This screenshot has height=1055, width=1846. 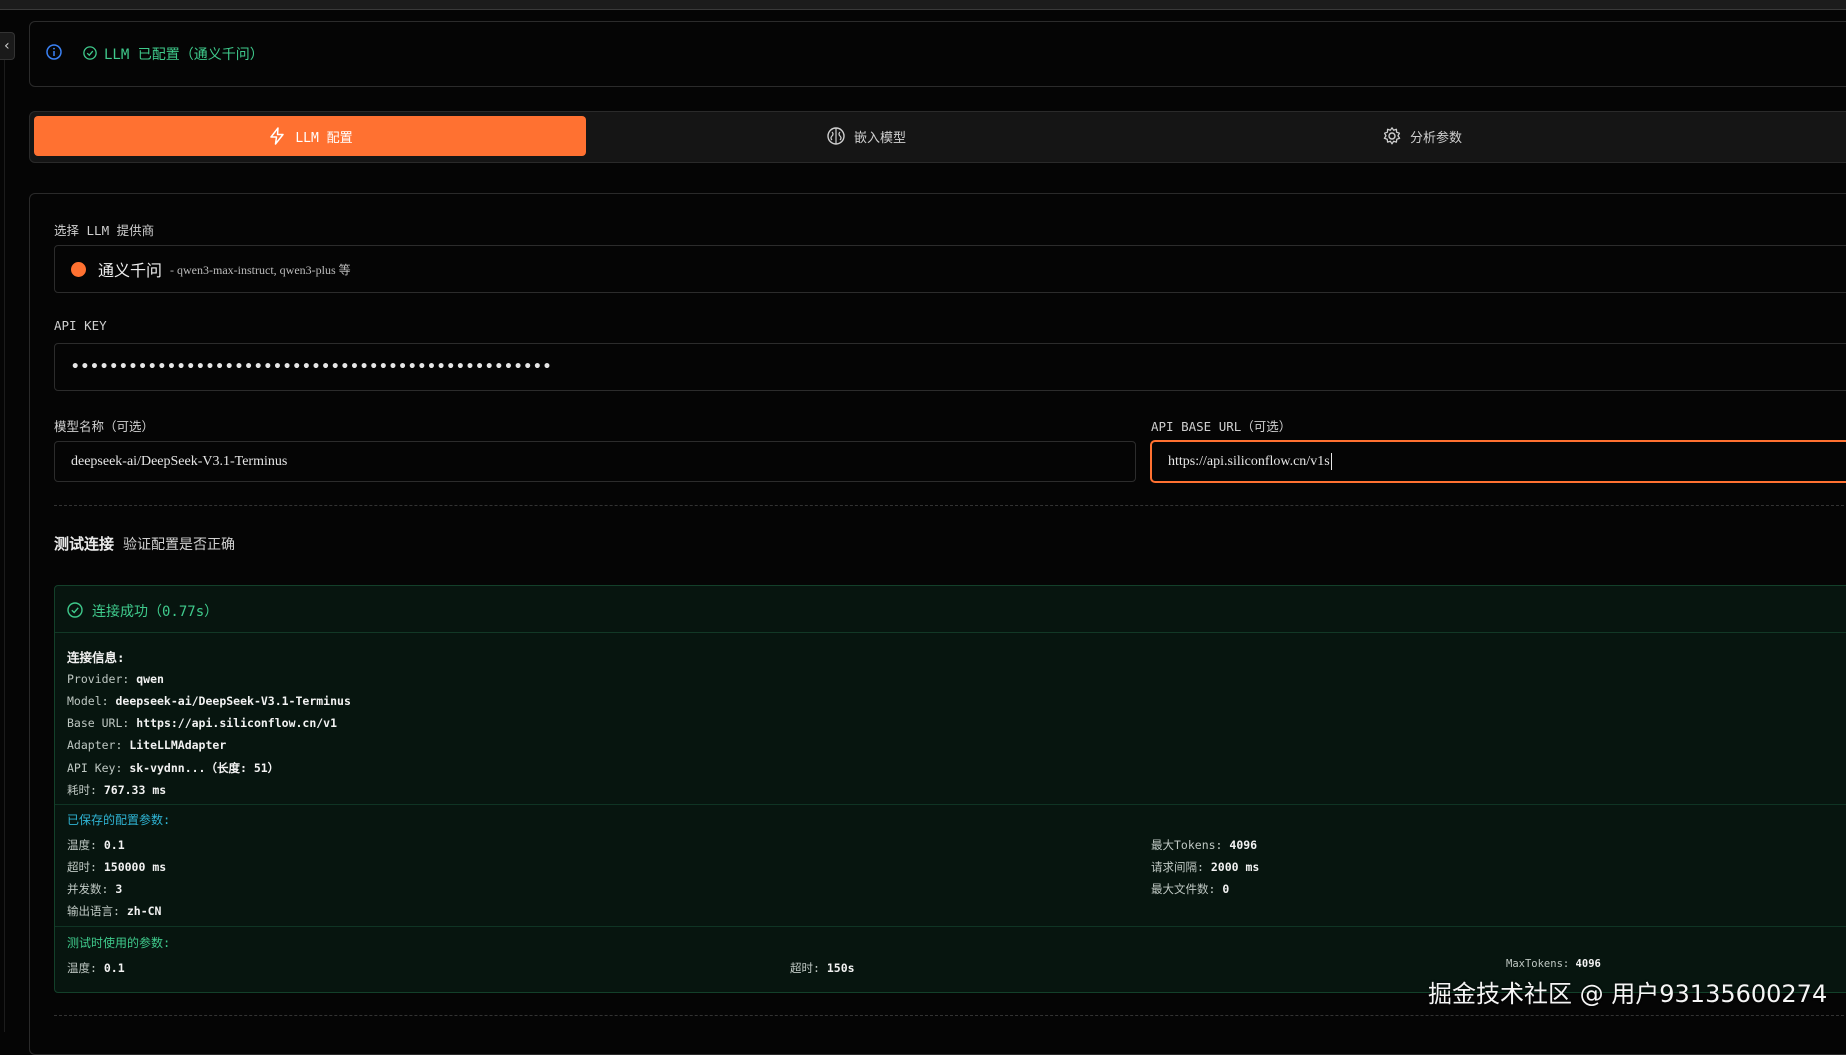 What do you see at coordinates (595, 461) in the screenshot?
I see `model-name-input: deepseek-ai/DeepSeek-V3.1-Terminus` at bounding box center [595, 461].